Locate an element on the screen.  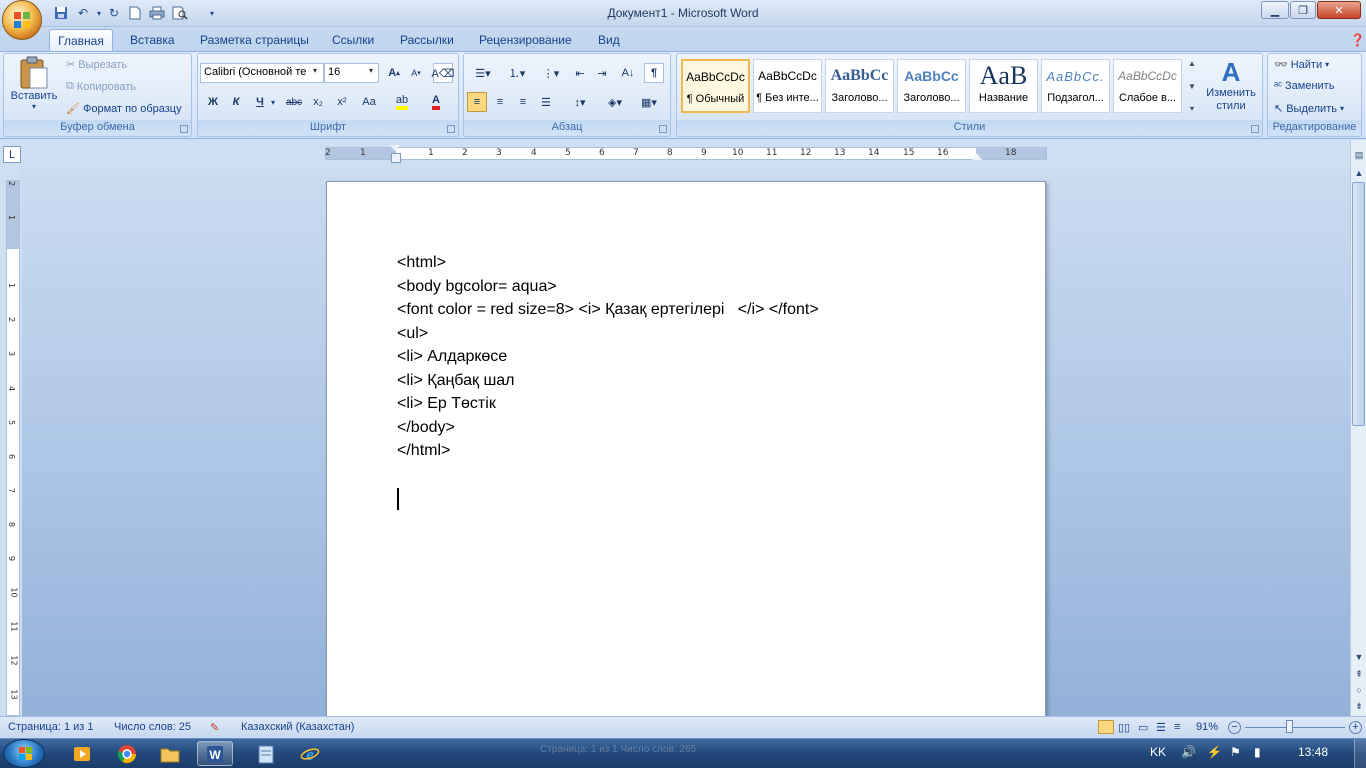
help-icon: ❓ is located at coordinates (1357, 40).